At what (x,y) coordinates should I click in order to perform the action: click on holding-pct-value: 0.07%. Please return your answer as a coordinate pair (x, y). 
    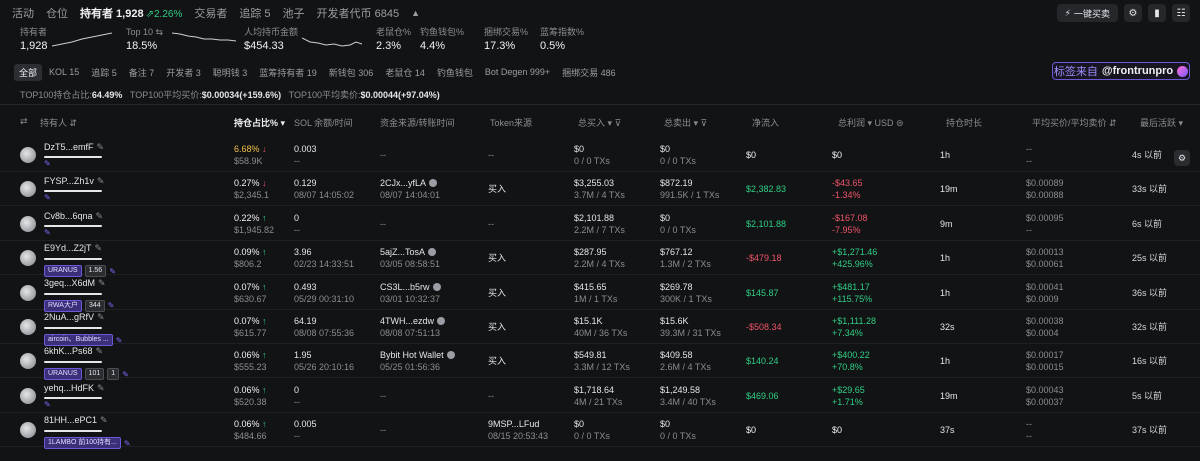
    Looking at the image, I should click on (247, 286).